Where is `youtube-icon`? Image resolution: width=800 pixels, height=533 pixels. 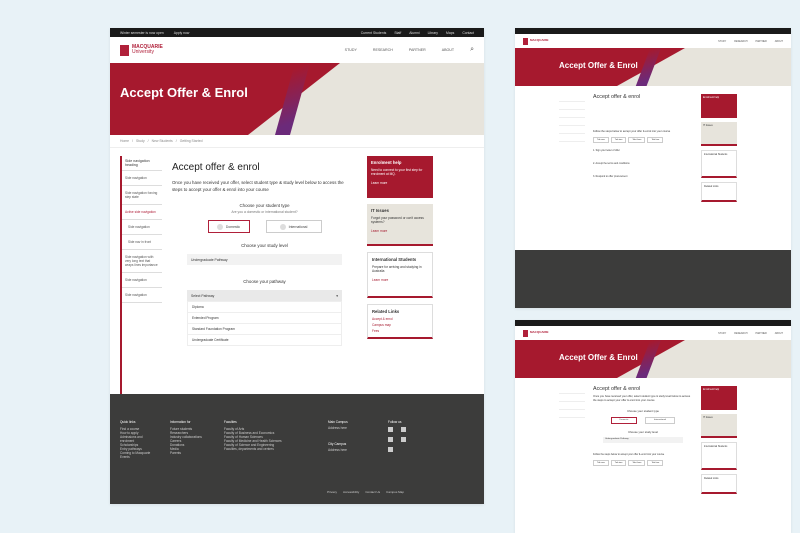 youtube-icon is located at coordinates (390, 439).